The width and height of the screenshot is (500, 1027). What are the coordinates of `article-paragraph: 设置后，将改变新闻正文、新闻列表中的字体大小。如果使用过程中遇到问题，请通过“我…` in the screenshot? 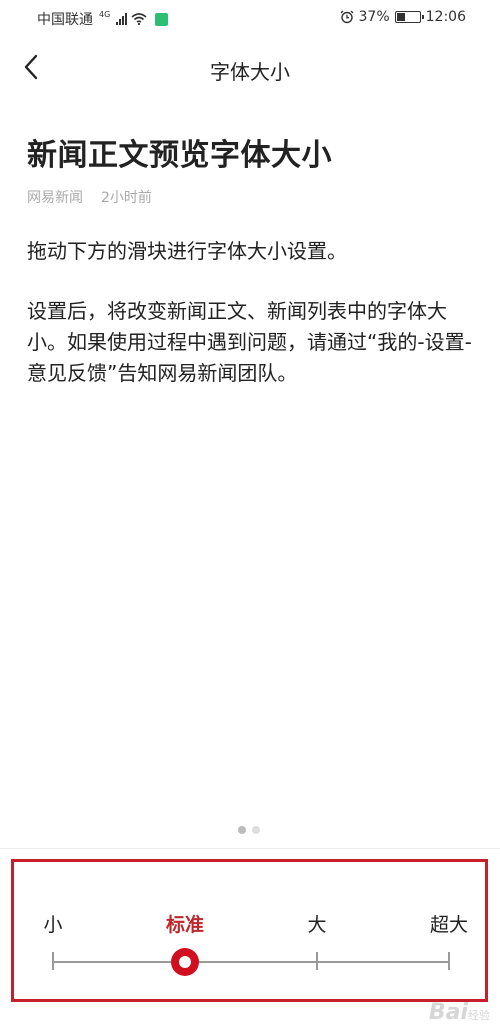 It's located at (249, 342).